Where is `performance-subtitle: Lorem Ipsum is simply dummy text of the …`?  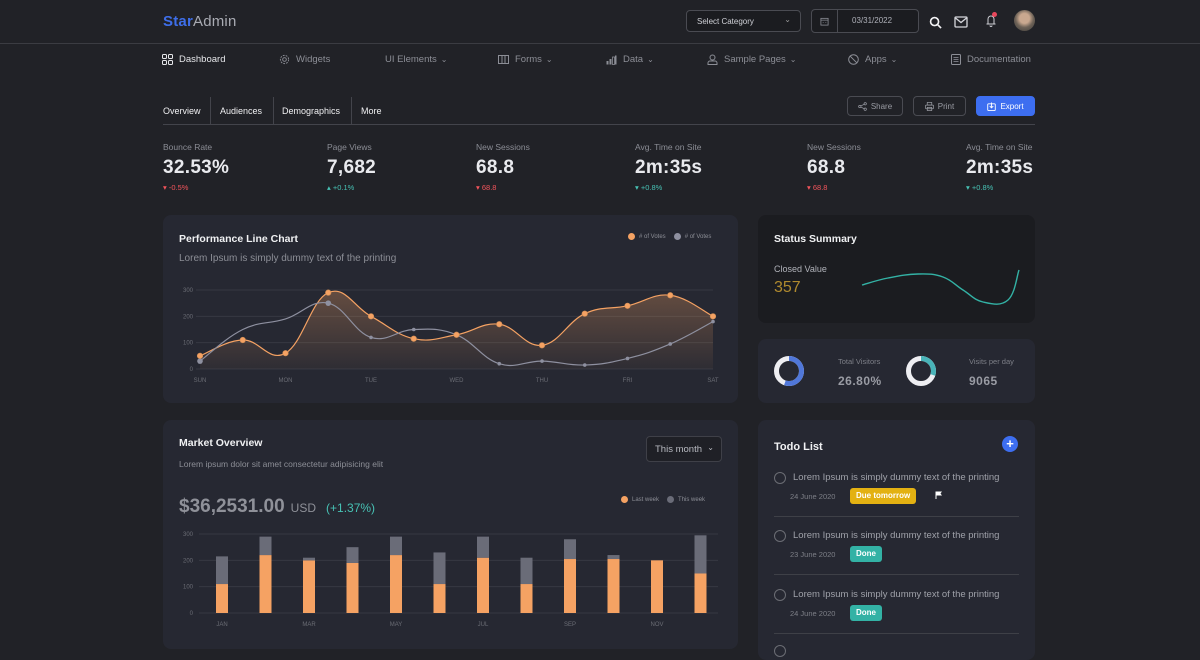
performance-subtitle: Lorem Ipsum is simply dummy text of the … is located at coordinates (288, 258).